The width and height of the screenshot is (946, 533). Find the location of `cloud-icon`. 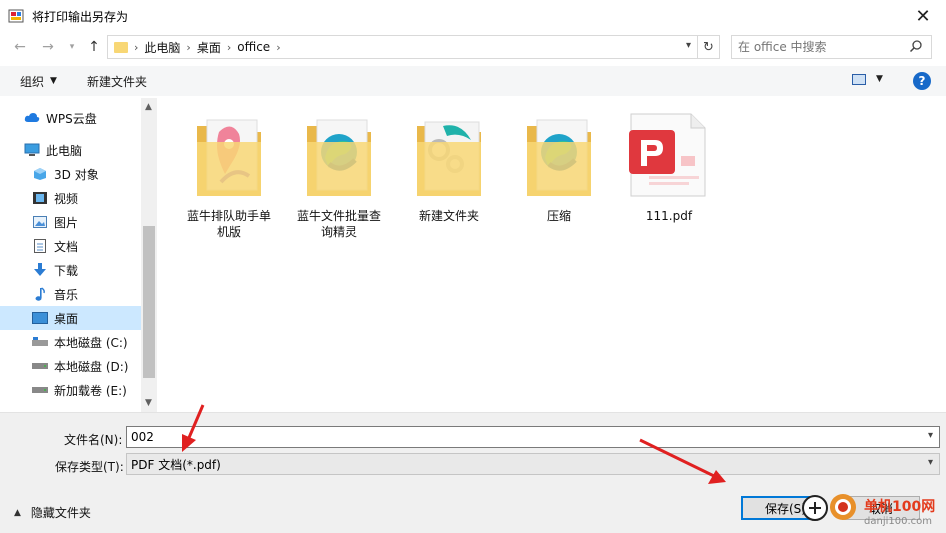

cloud-icon is located at coordinates (32, 118).